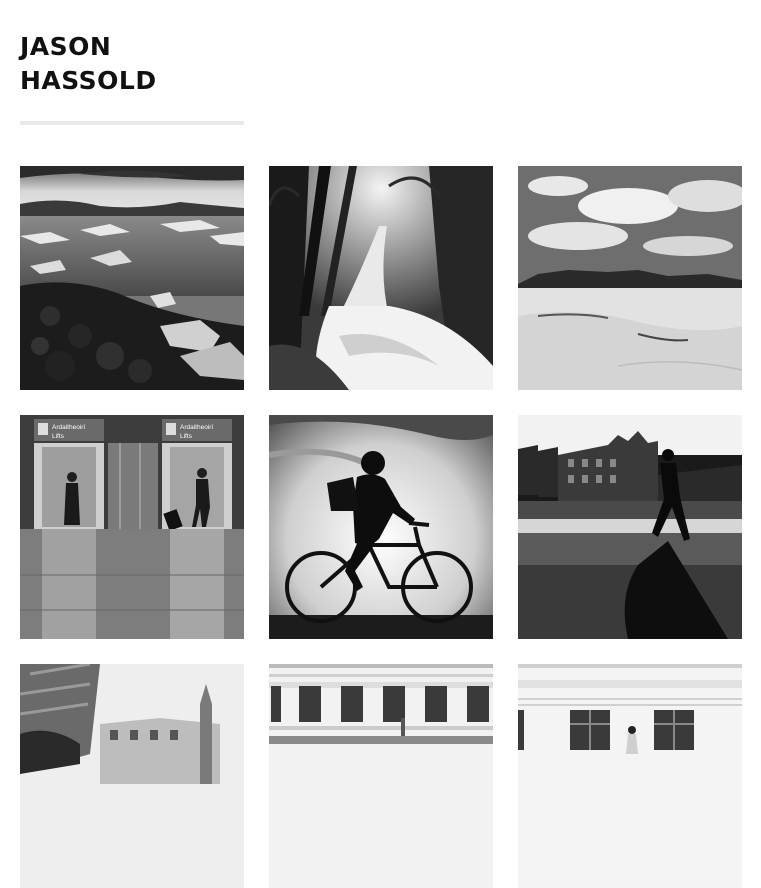  Describe the element at coordinates (132, 47) in the screenshot. I see `site-title-line-1: JASON` at that location.